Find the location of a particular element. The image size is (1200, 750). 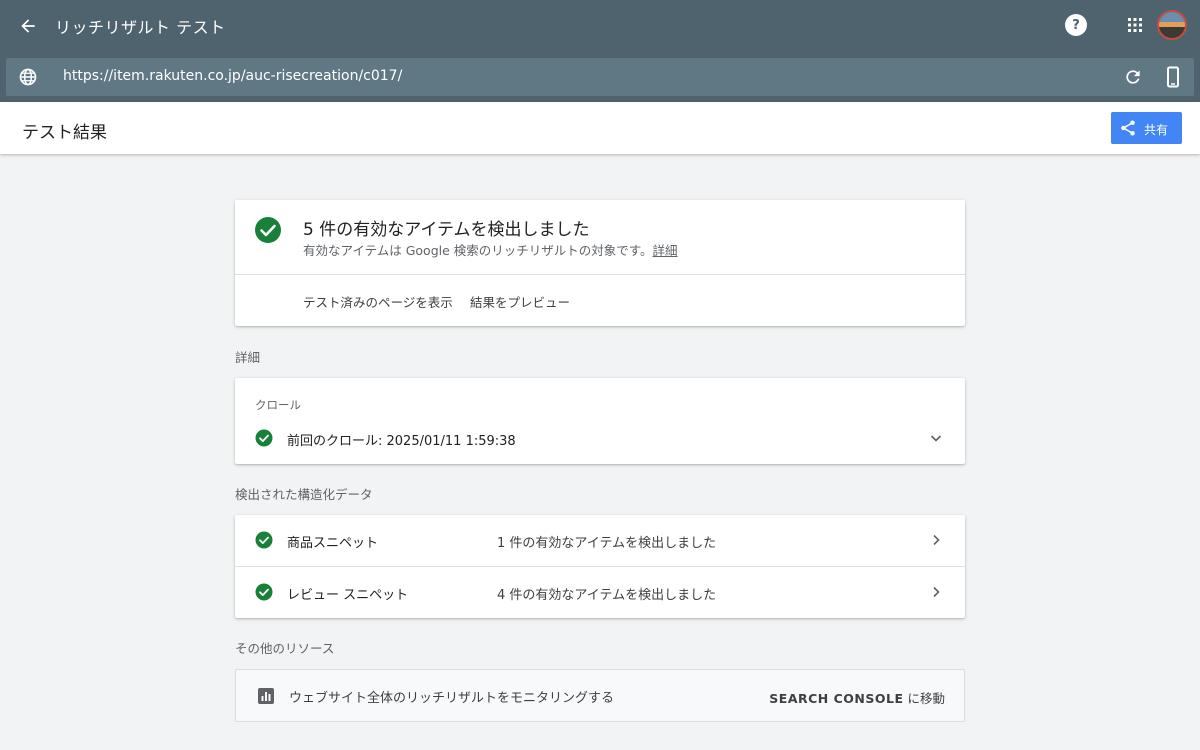

resources-section-label: その他のリソース is located at coordinates (285, 648).